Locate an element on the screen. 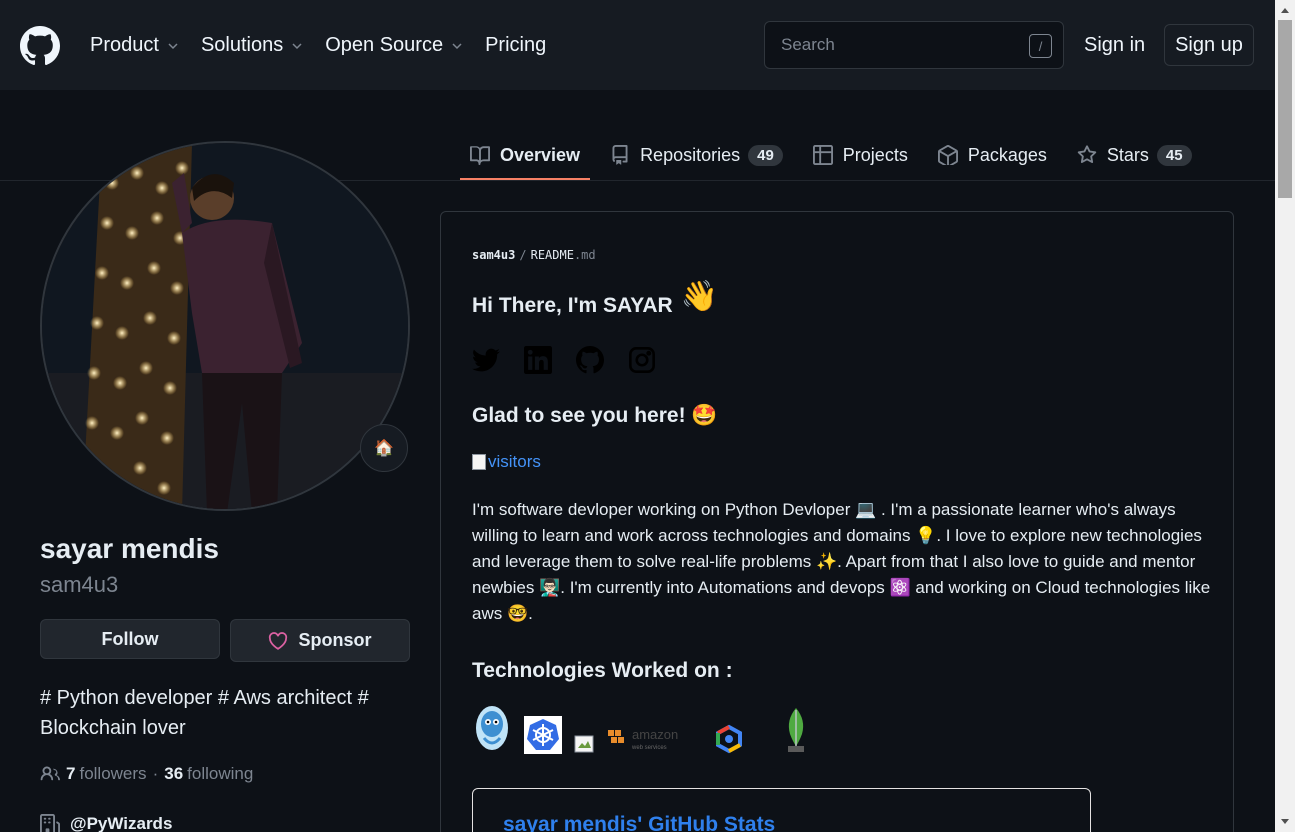 The height and width of the screenshot is (832, 1295). kubernetes-icon is located at coordinates (543, 735).